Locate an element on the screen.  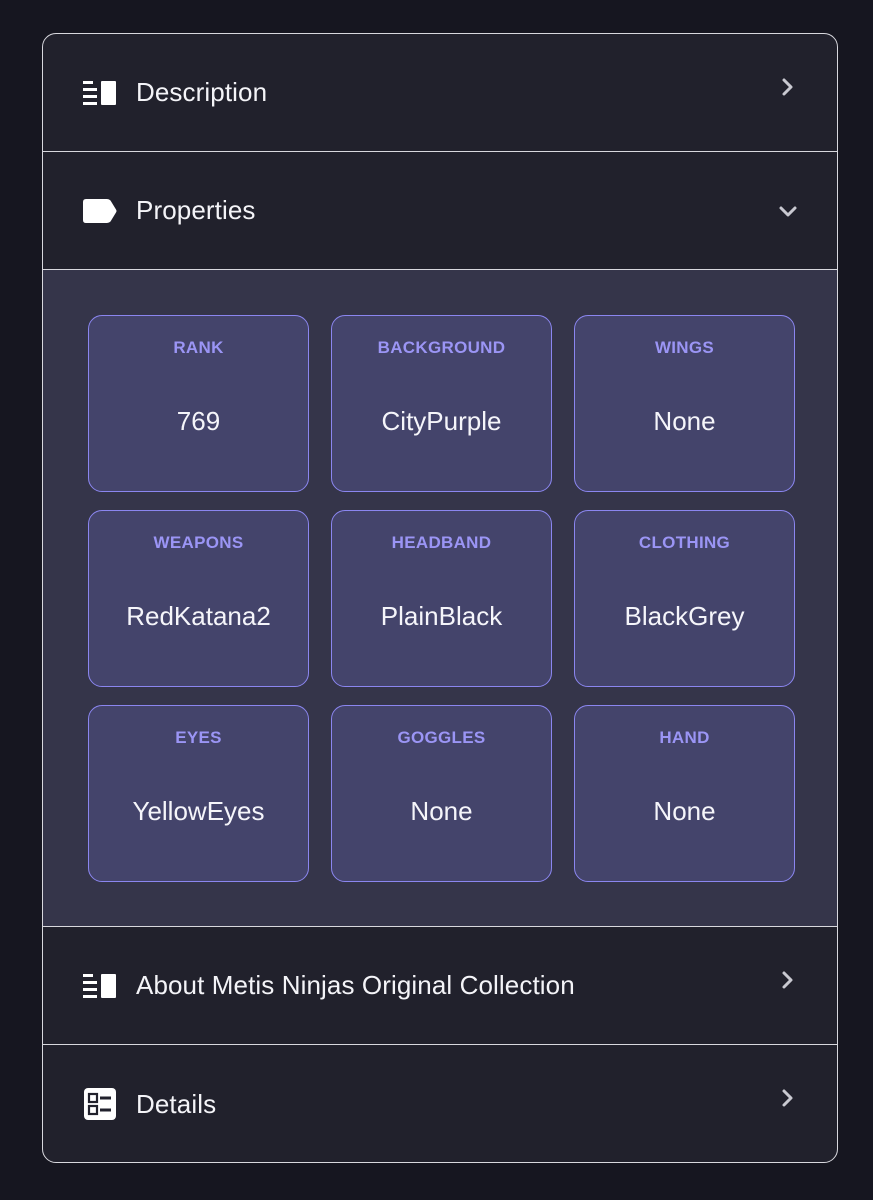
description-label: Description is located at coordinates (202, 92).